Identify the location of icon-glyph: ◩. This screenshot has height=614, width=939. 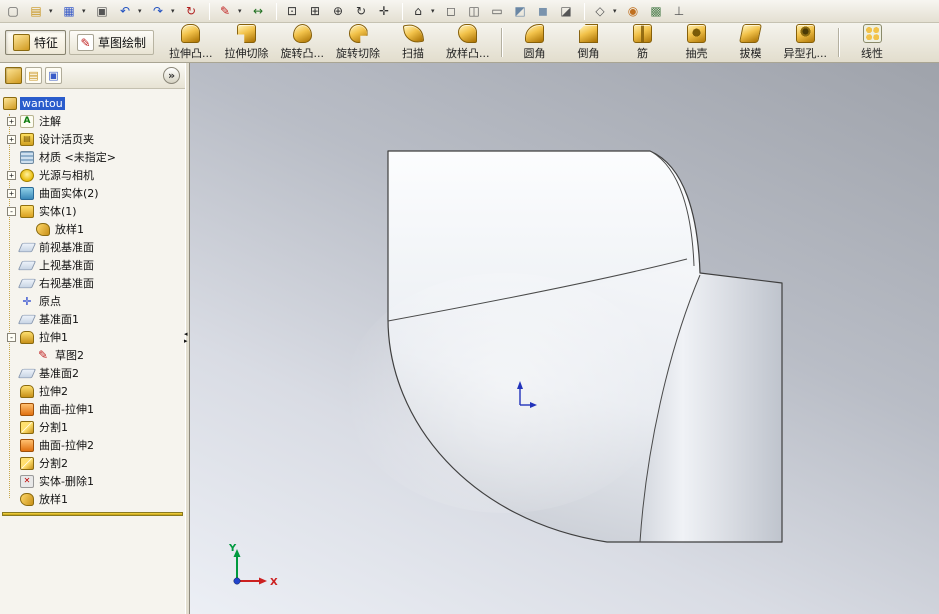
(520, 11).